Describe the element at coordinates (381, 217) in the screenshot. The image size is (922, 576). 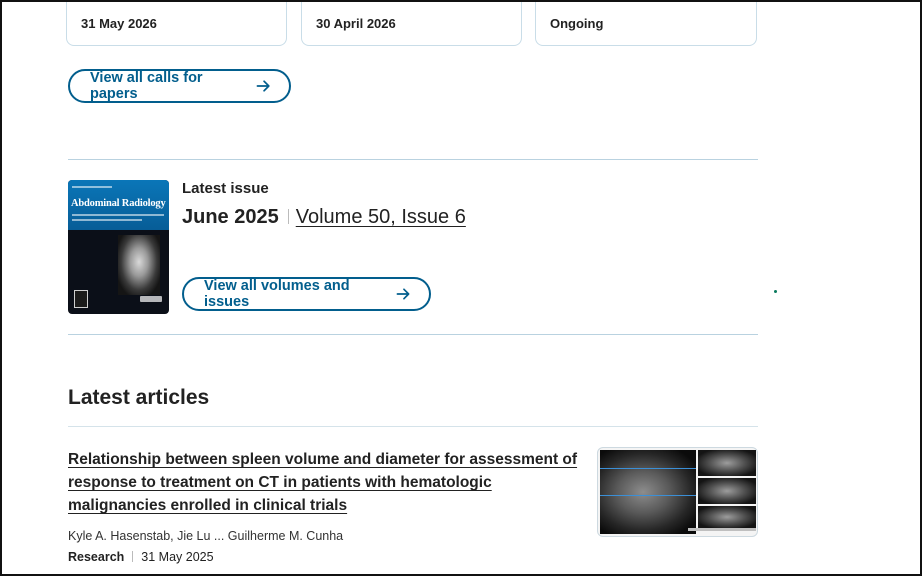
I see `volume-issue-link: Volume 50, Issue 6` at that location.